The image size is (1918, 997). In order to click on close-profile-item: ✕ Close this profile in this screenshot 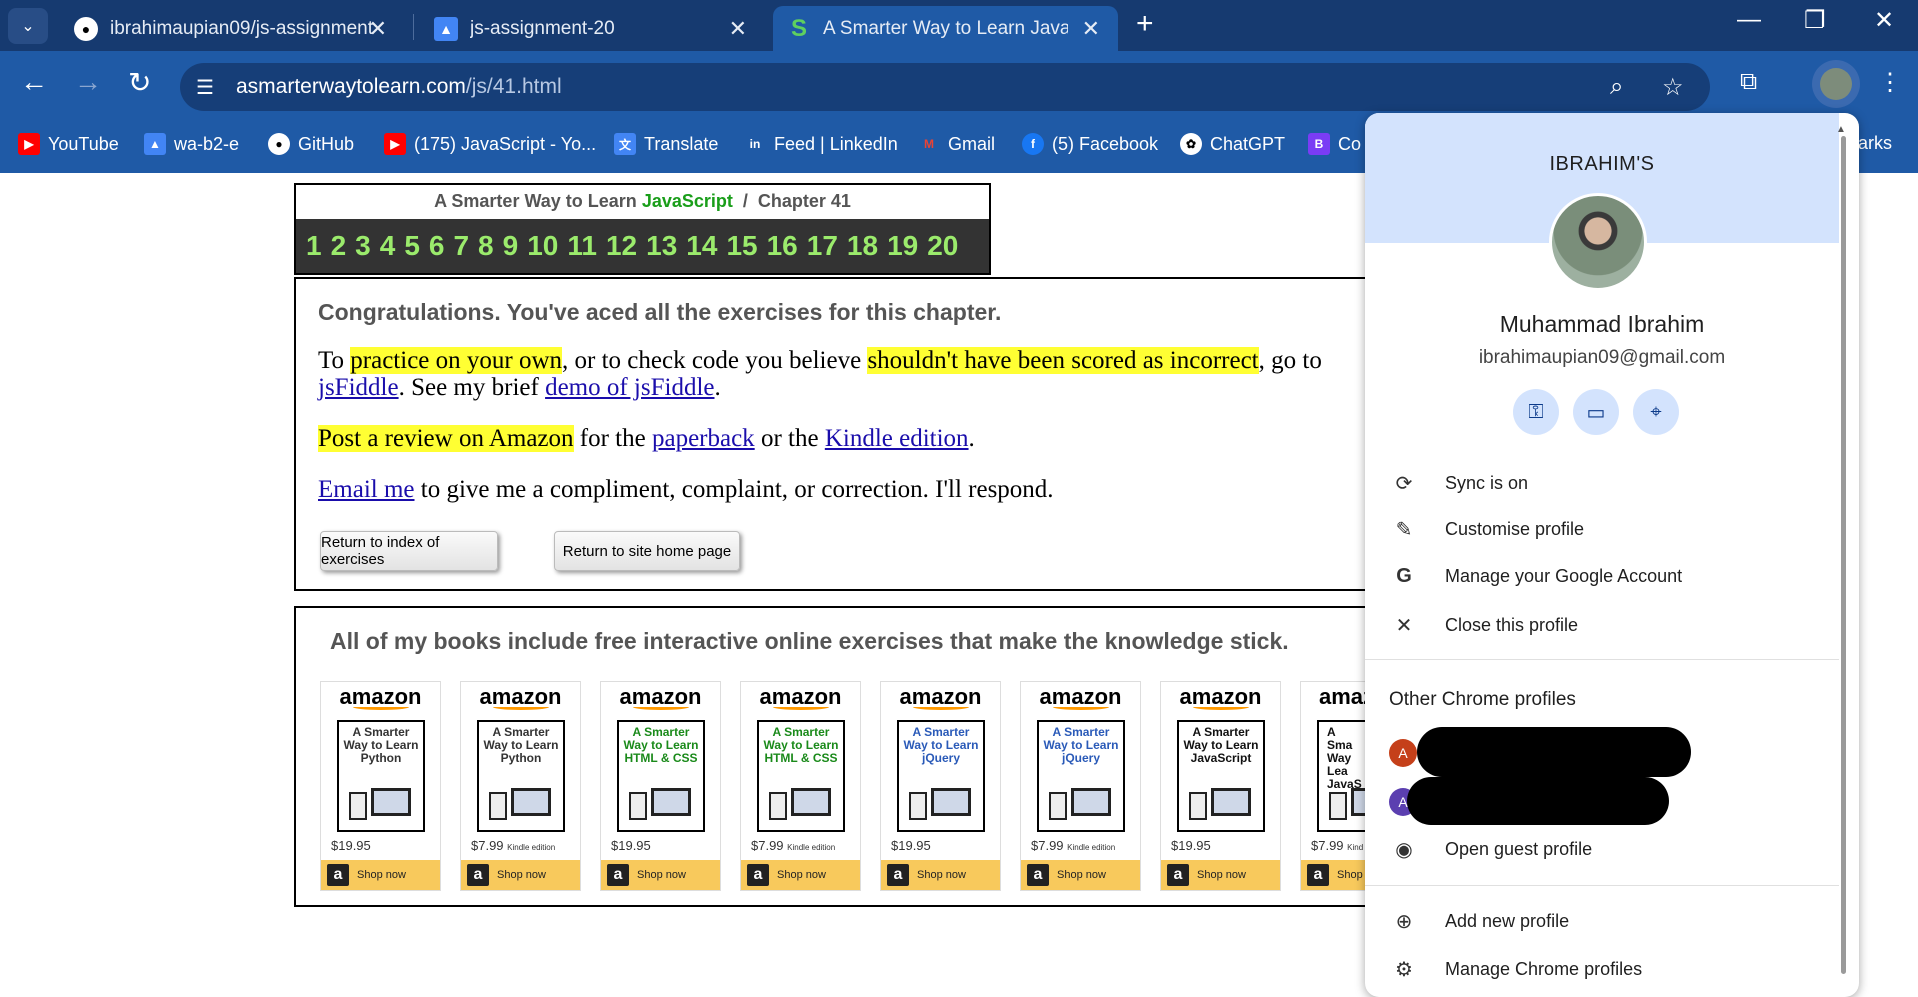, I will do `click(1484, 625)`.